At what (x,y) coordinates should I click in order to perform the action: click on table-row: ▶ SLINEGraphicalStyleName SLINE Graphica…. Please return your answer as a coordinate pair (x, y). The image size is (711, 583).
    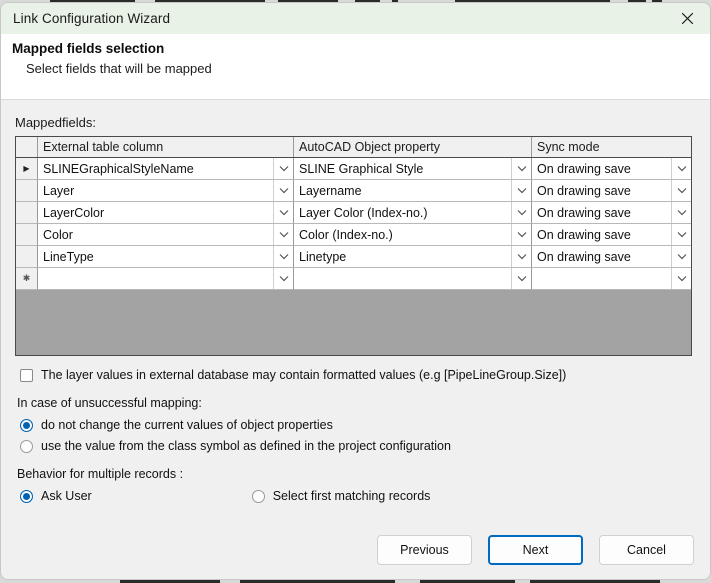
    Looking at the image, I should click on (353, 169).